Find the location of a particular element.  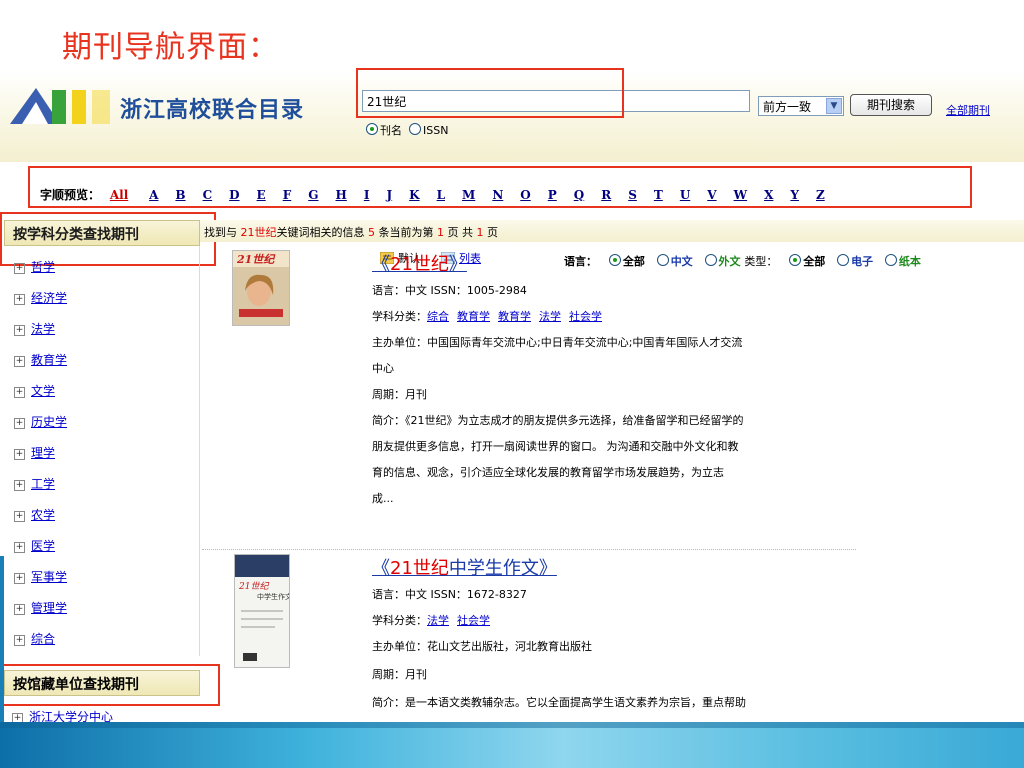

summary-text: 找到与 is located at coordinates (222, 232).